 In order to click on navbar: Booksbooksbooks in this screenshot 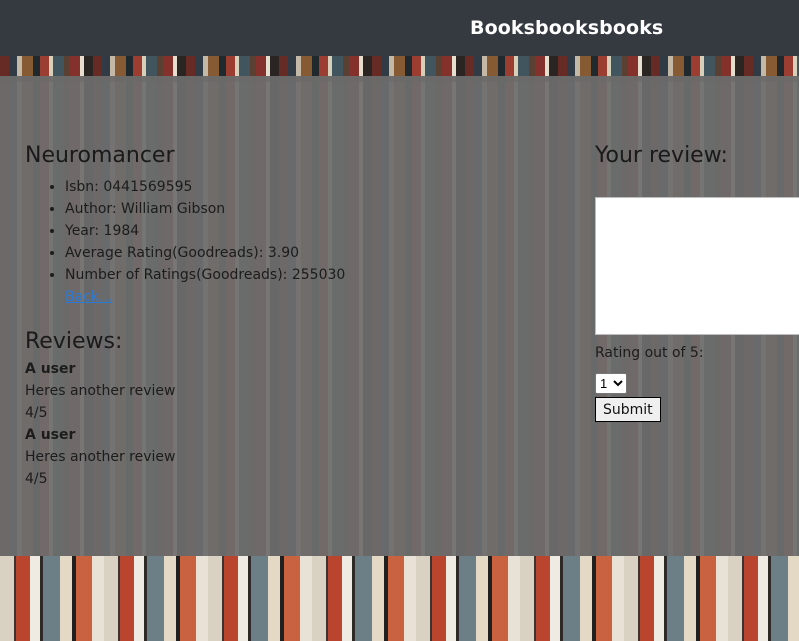, I will do `click(399, 28)`.